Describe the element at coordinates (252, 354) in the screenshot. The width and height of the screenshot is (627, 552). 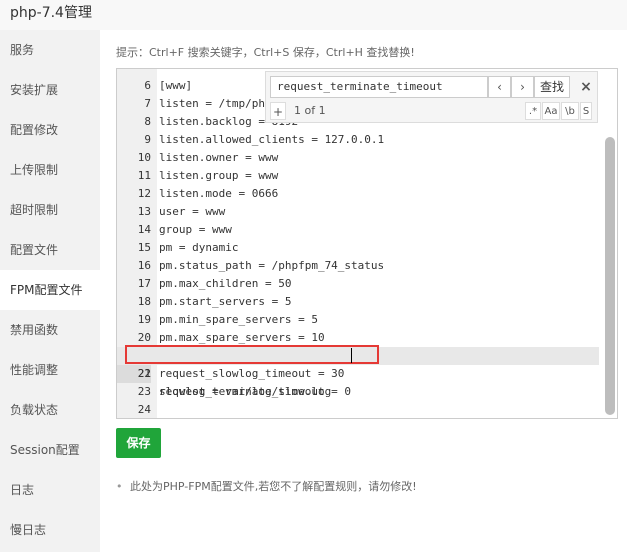
I see `annotation-highlight-box` at that location.